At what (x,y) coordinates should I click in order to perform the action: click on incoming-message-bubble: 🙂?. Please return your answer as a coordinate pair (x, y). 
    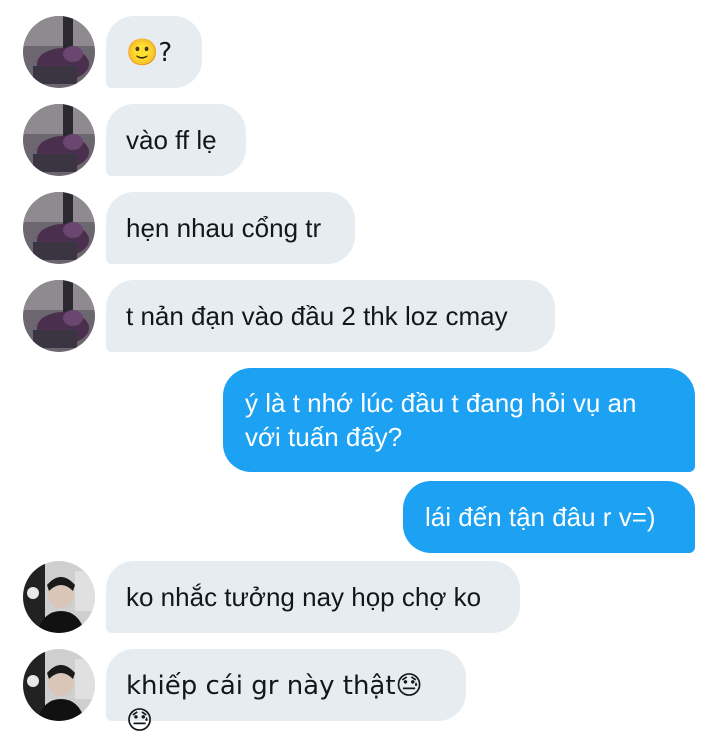
    Looking at the image, I should click on (154, 52).